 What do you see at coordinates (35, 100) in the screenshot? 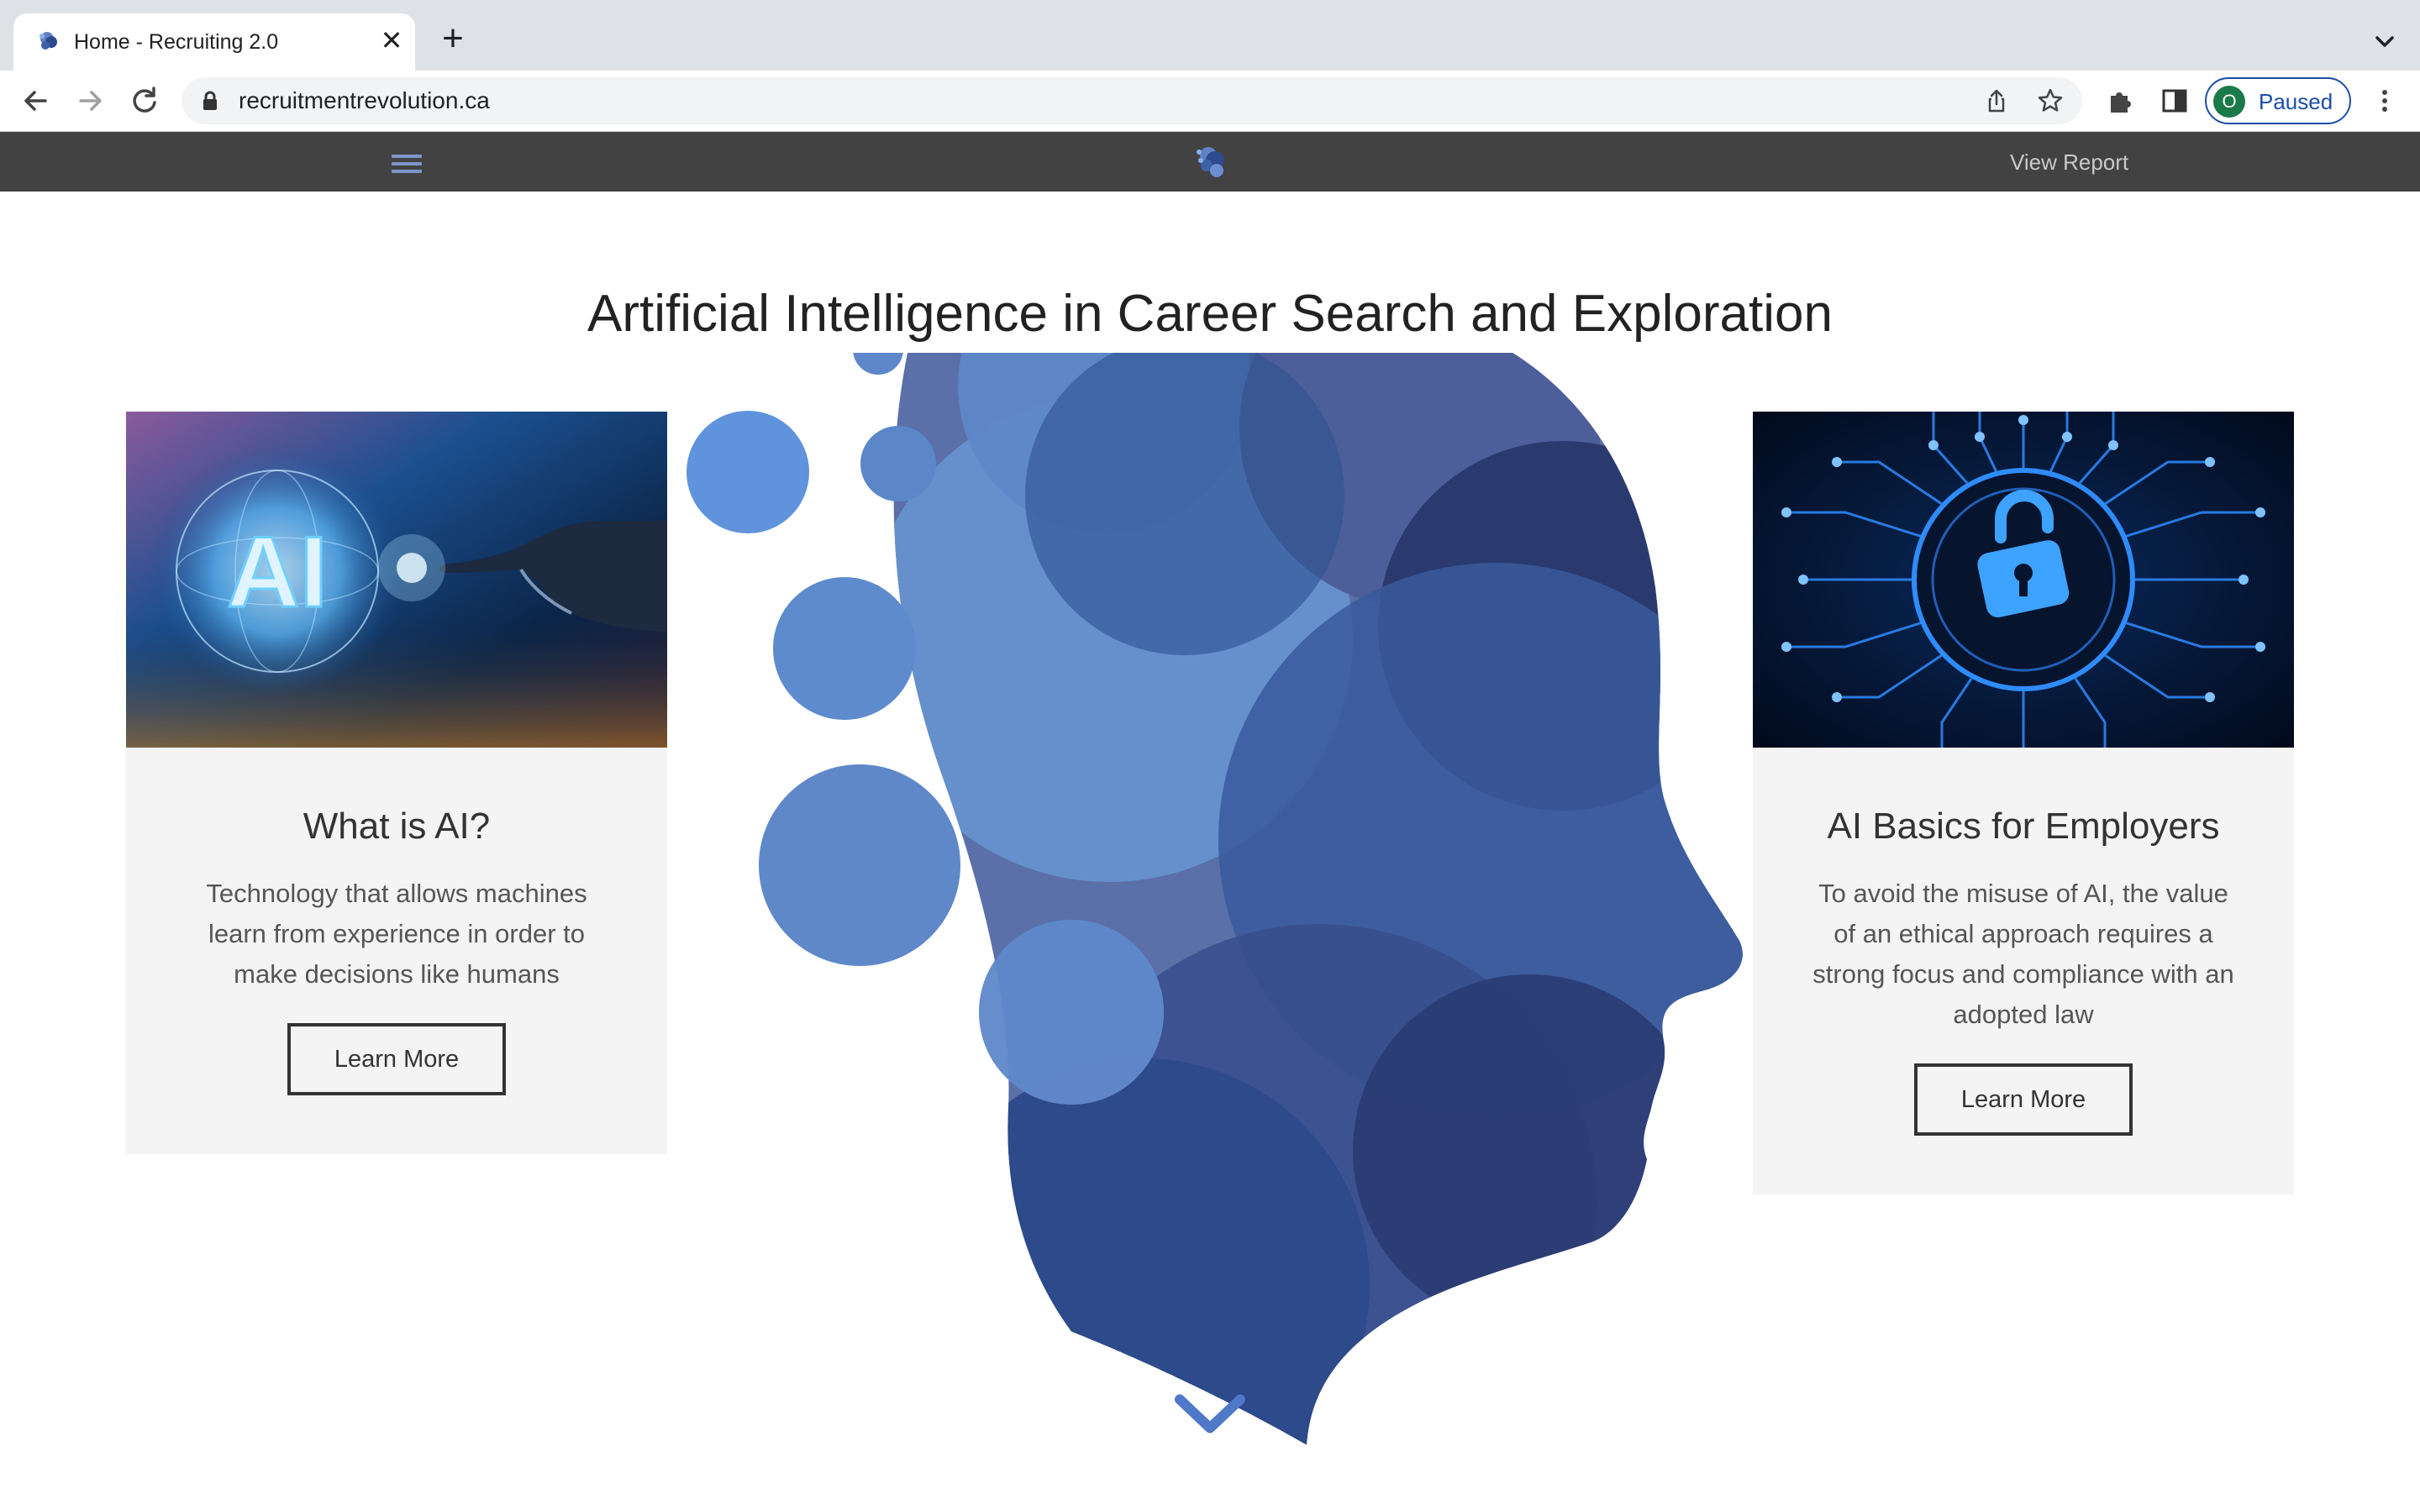
I see `arrow-left-icon` at bounding box center [35, 100].